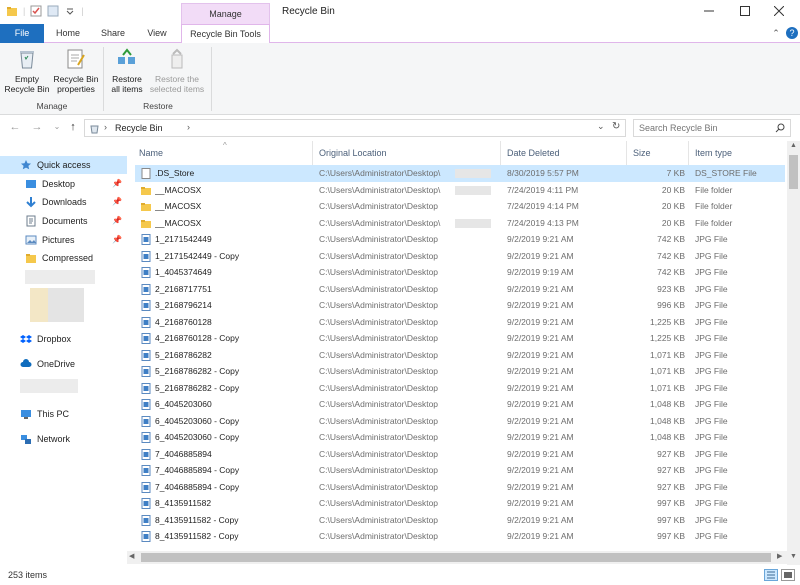  I want to click on horizontal-scroll-thumb, so click(456, 557).